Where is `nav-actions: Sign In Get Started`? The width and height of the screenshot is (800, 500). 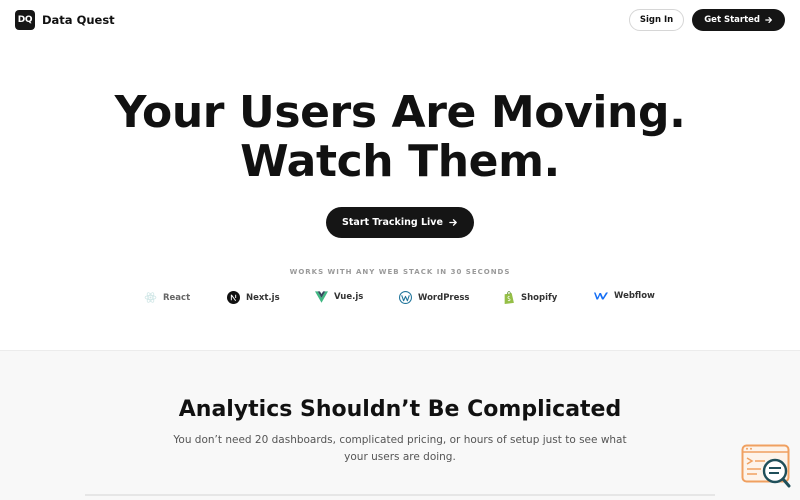
nav-actions: Sign In Get Started is located at coordinates (706, 20).